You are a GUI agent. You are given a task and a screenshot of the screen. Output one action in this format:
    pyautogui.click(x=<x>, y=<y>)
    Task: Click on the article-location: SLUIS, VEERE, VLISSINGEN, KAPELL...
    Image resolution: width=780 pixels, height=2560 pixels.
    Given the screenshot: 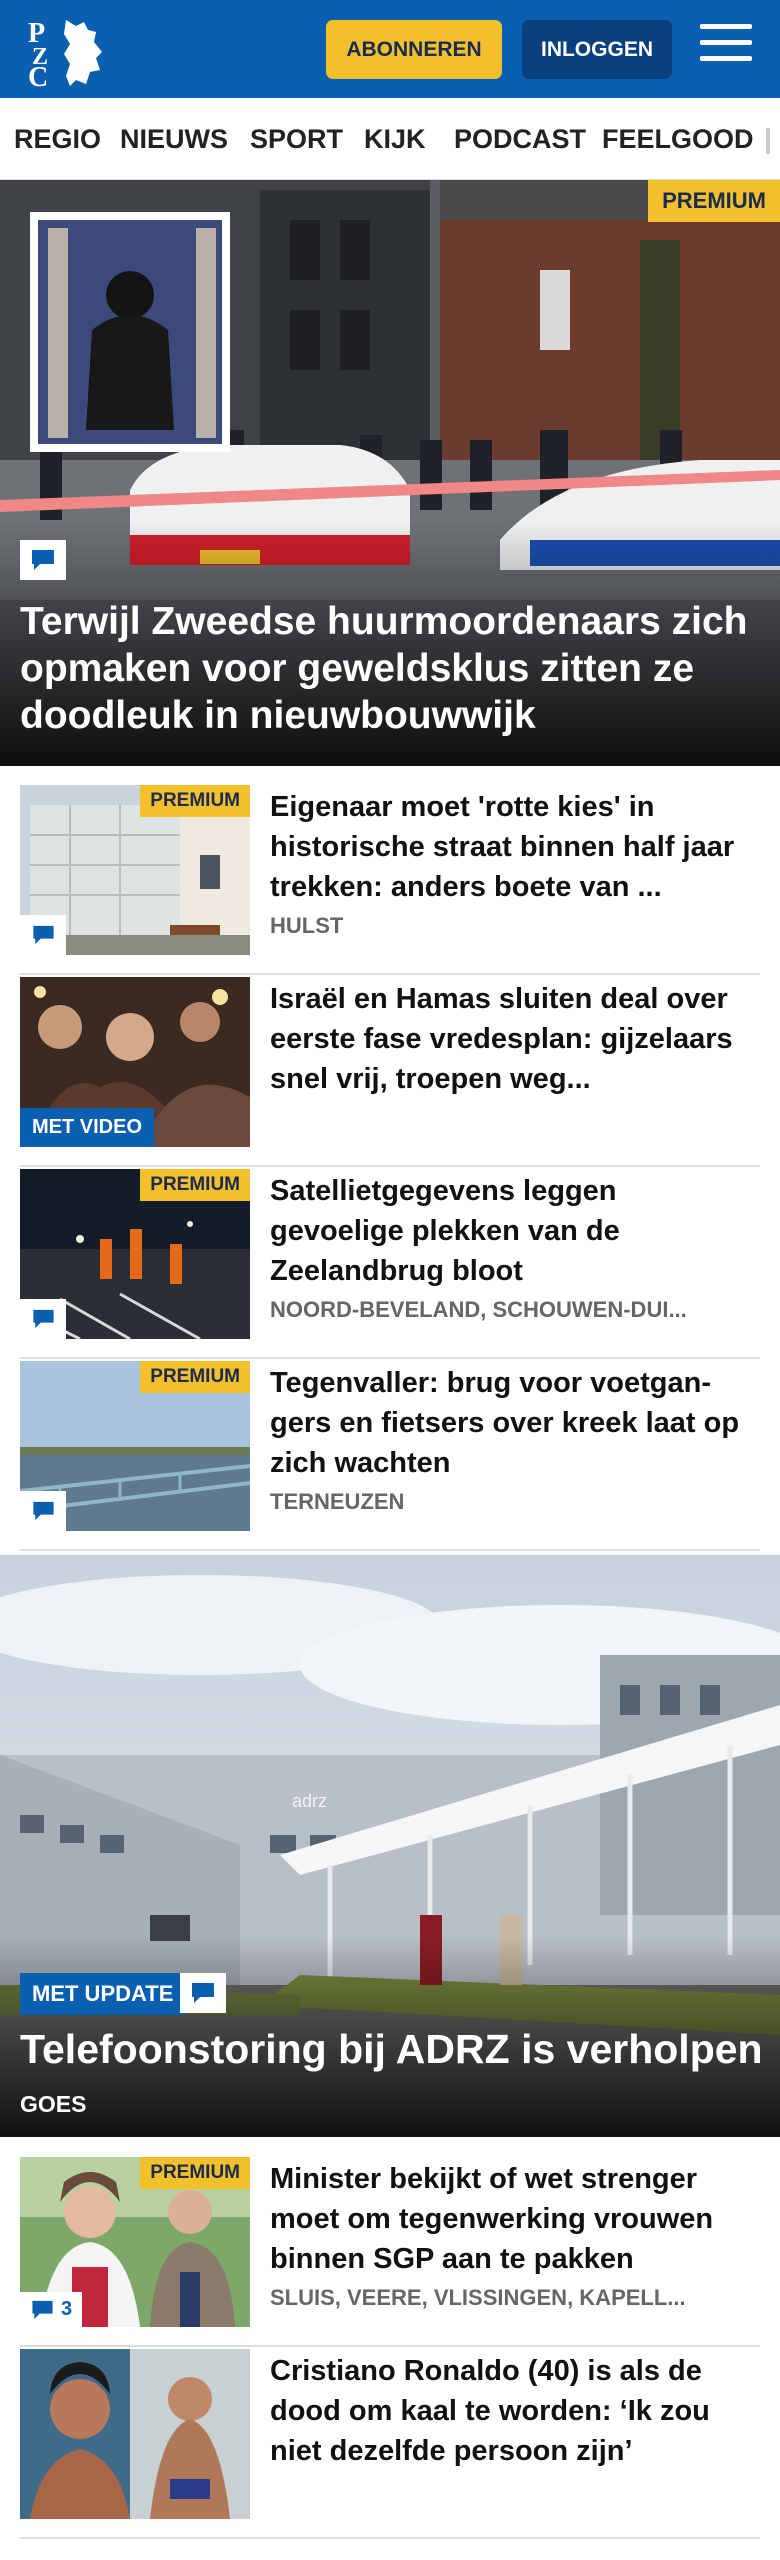 What is the action you would take?
    pyautogui.click(x=478, y=2297)
    